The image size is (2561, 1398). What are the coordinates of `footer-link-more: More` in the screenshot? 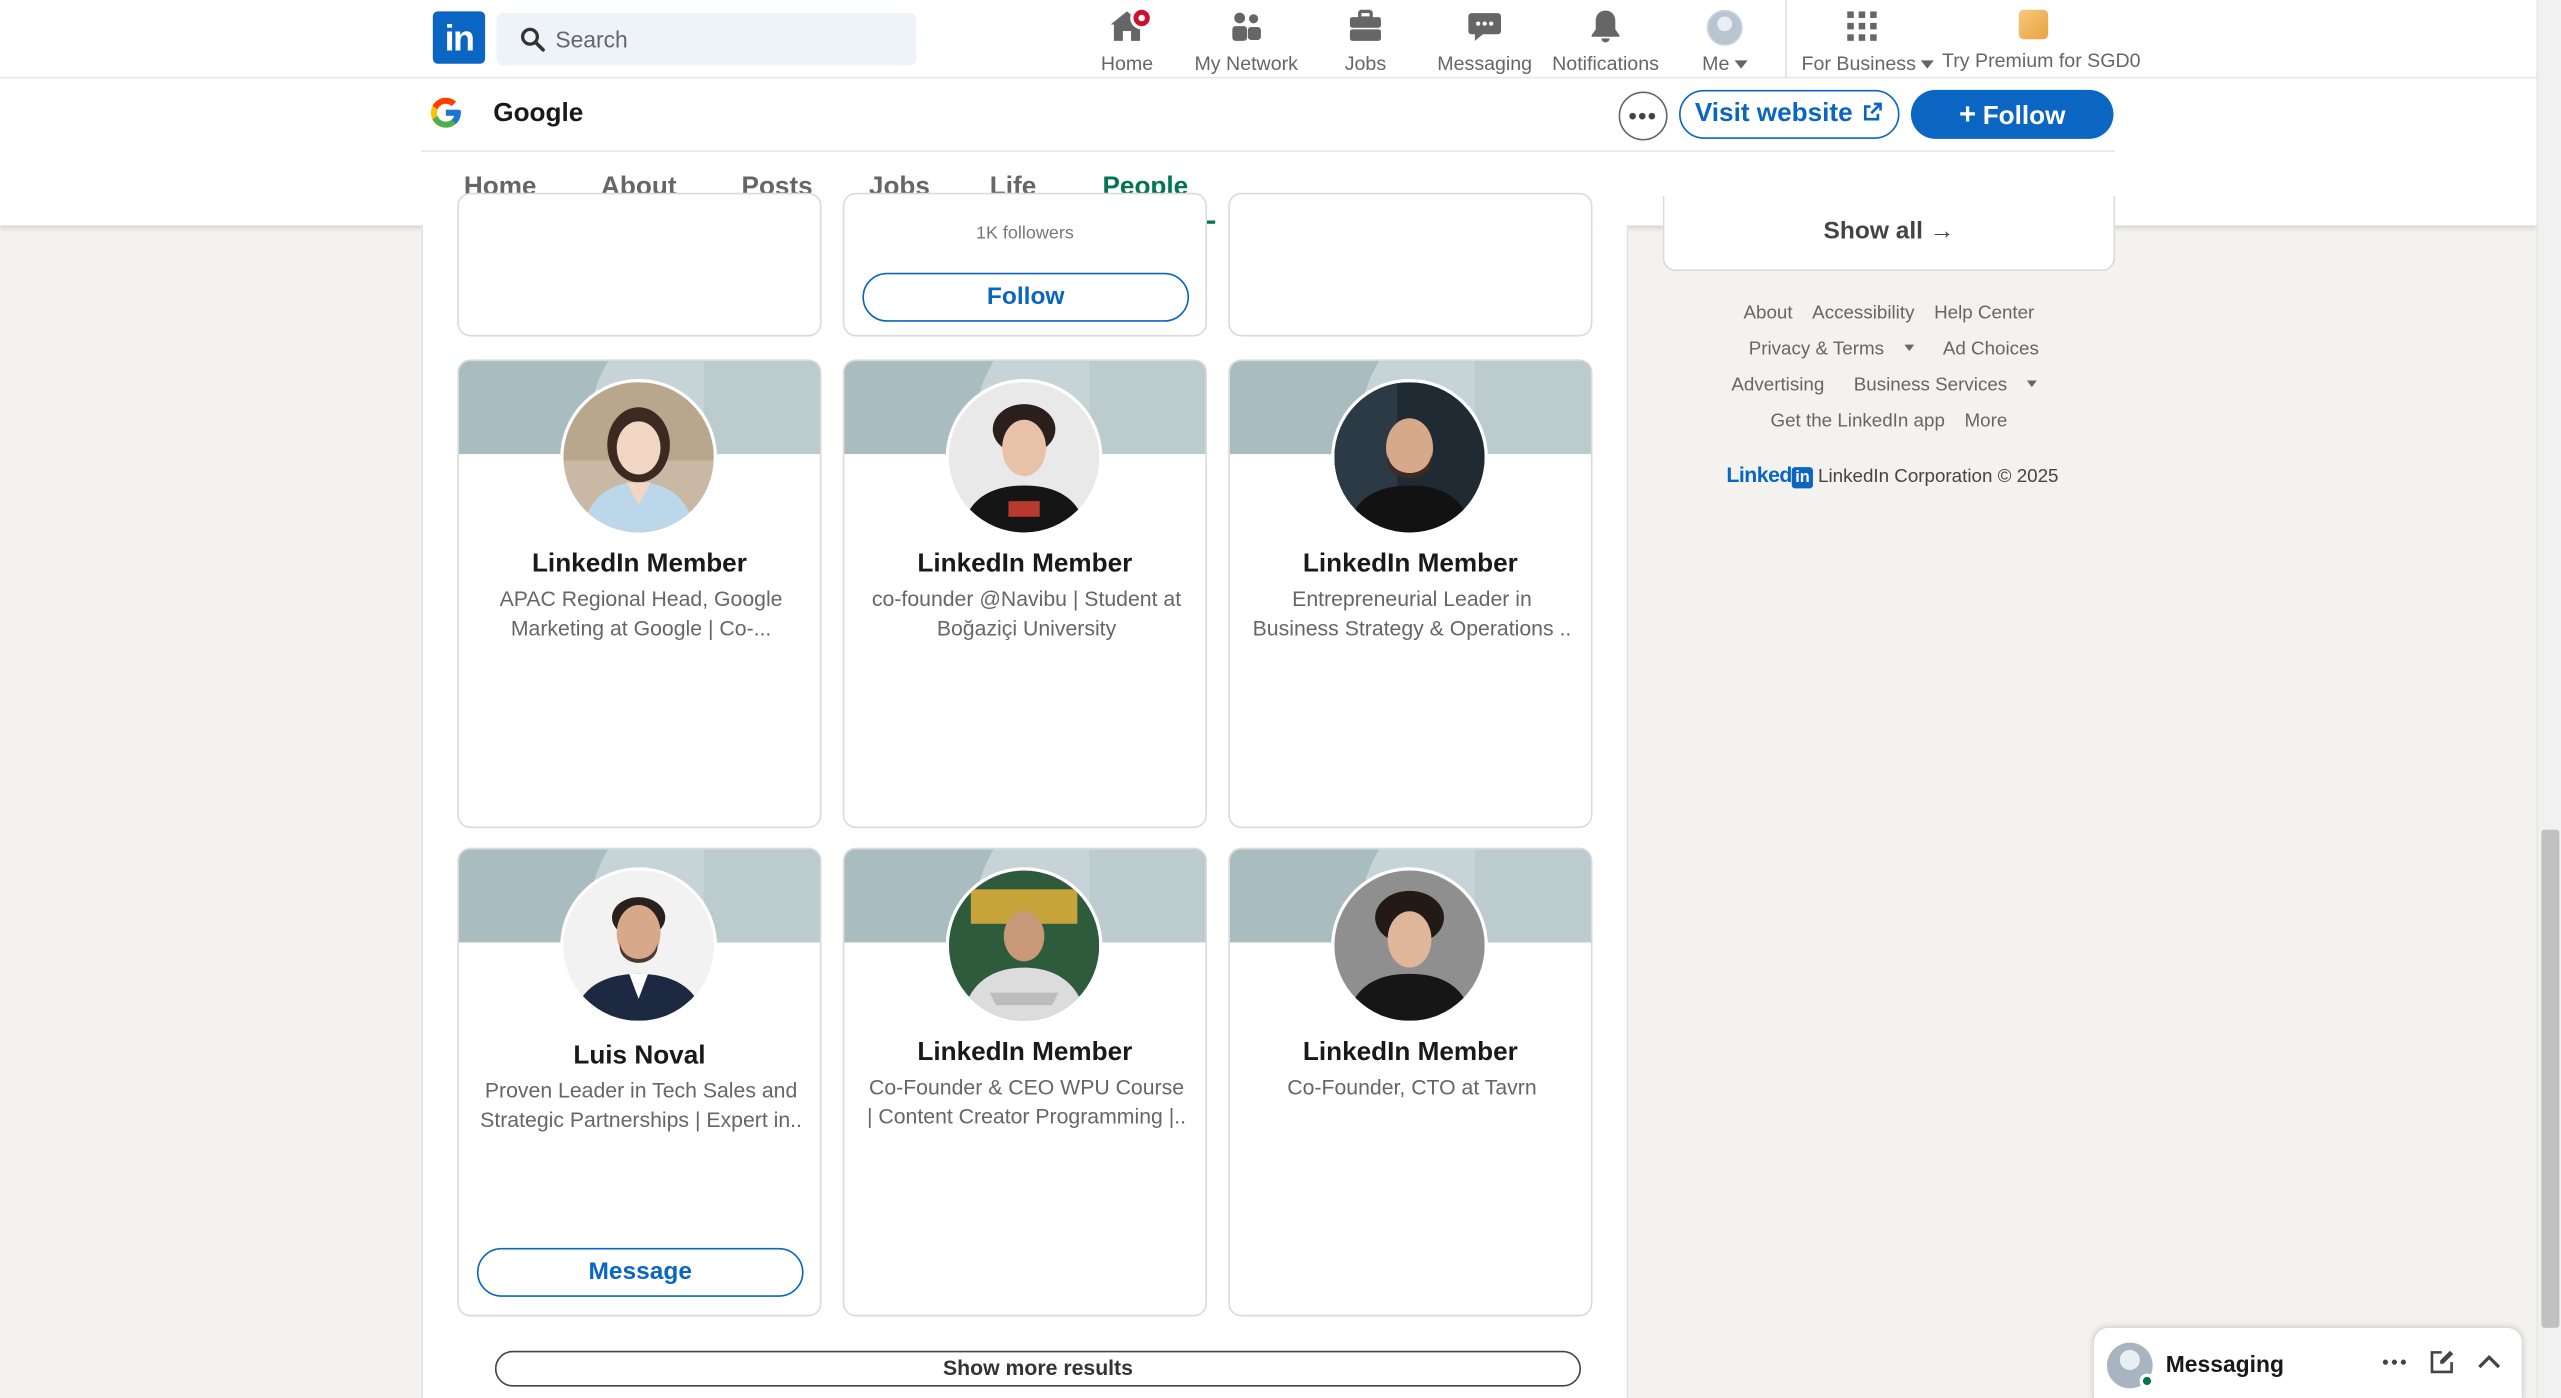 It's located at (1986, 422).